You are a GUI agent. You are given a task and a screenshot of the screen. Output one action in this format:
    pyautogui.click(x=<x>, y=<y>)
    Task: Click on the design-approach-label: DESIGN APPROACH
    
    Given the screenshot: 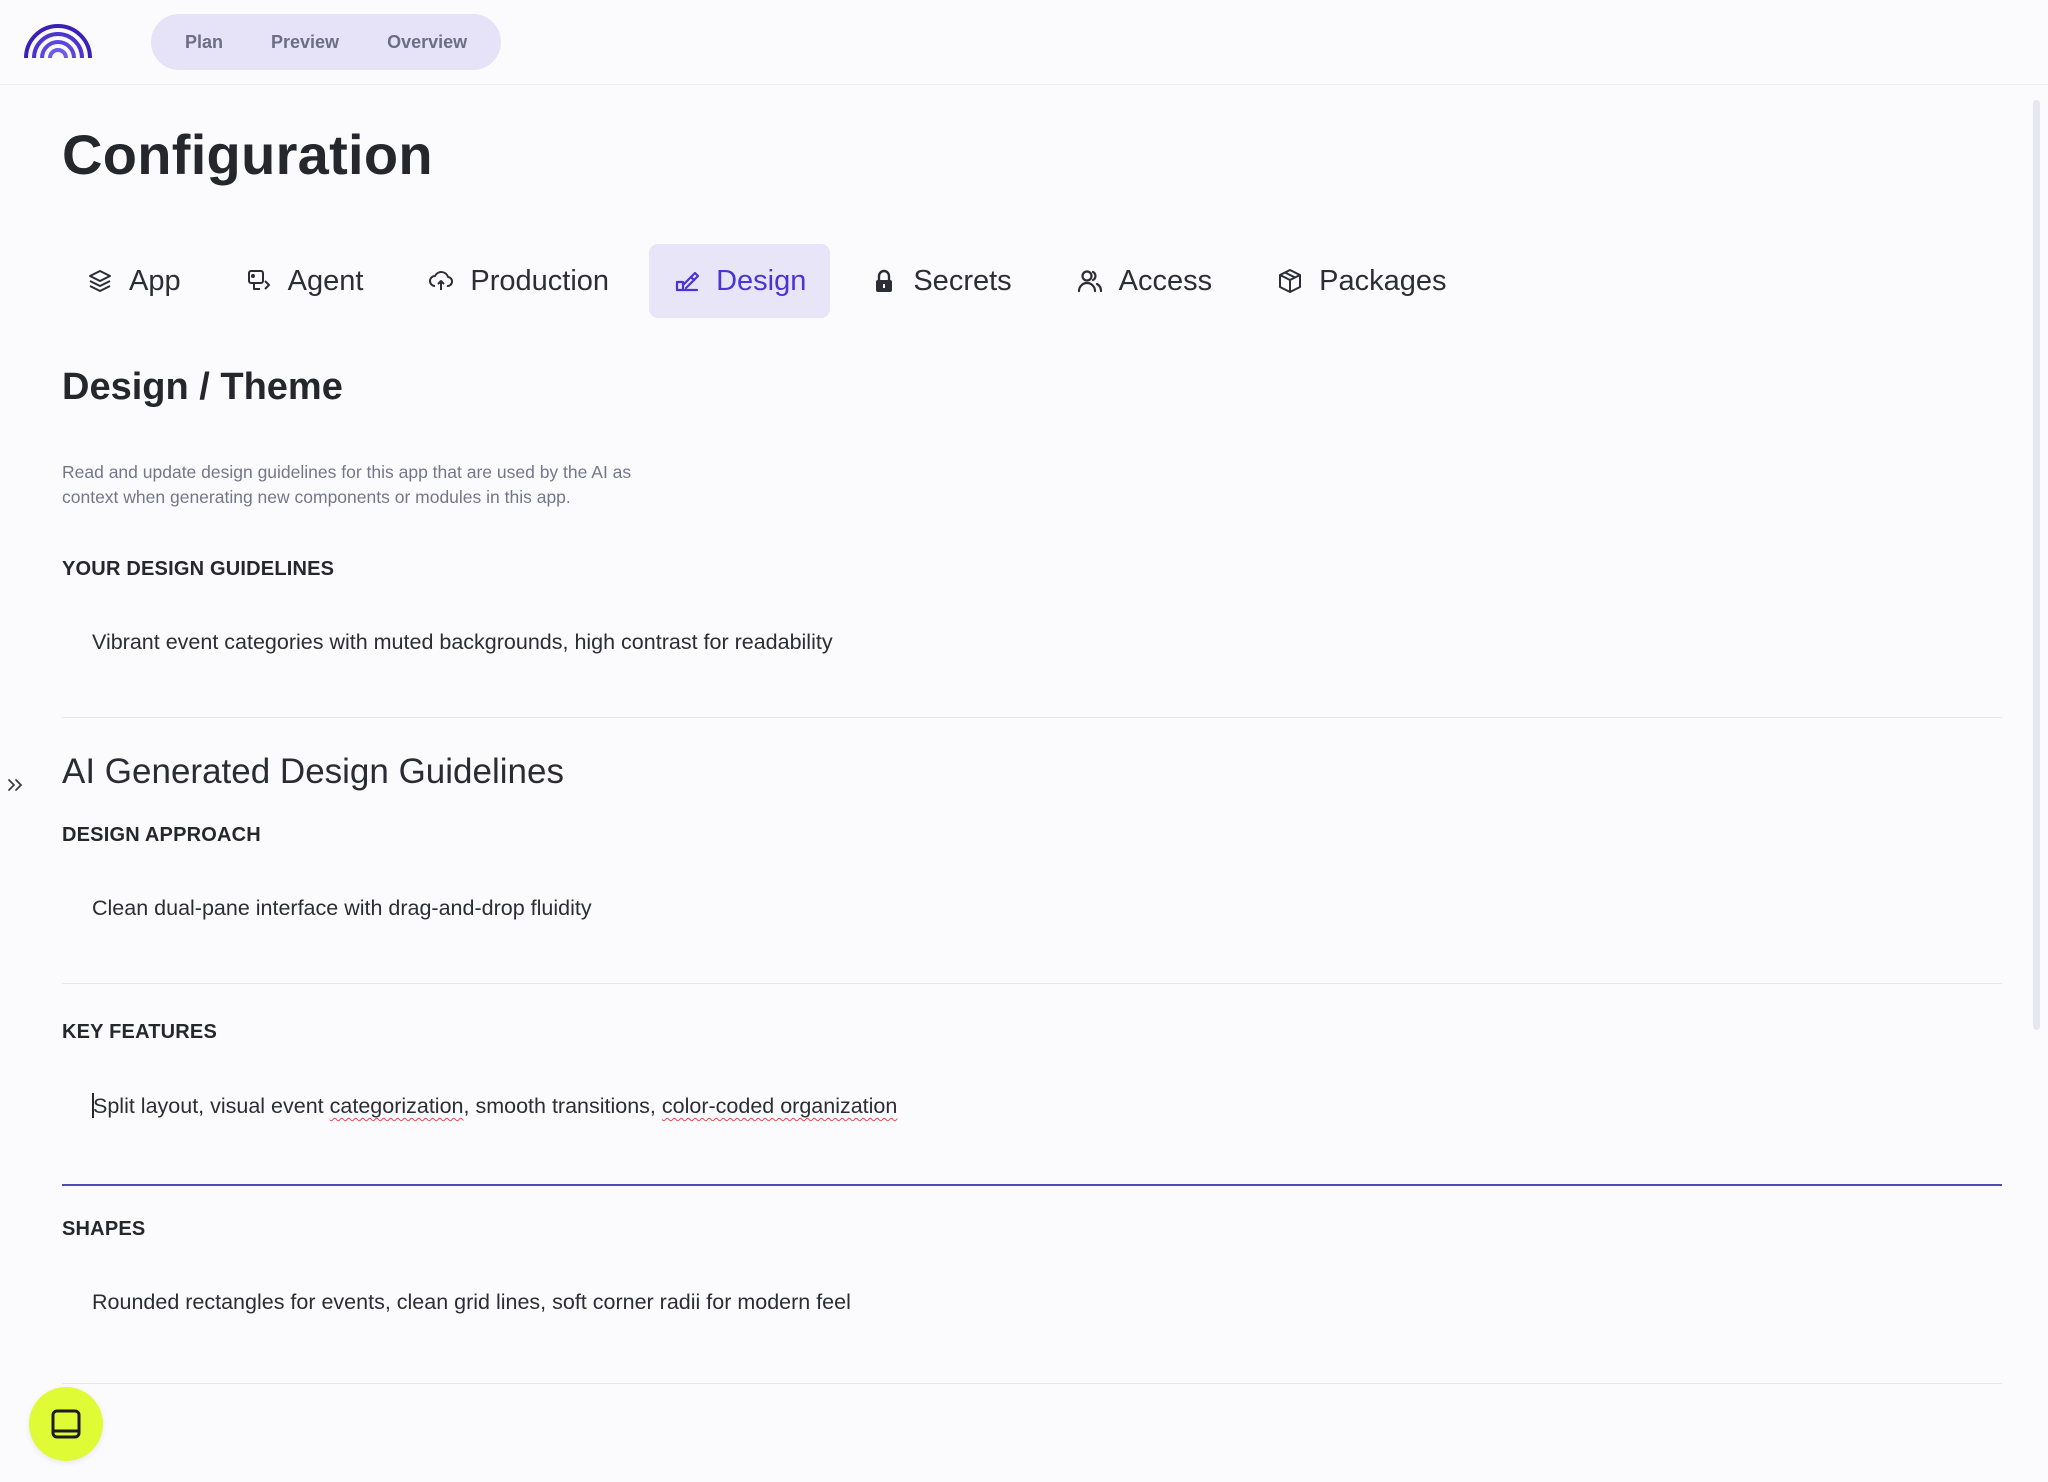 What is the action you would take?
    pyautogui.click(x=161, y=835)
    